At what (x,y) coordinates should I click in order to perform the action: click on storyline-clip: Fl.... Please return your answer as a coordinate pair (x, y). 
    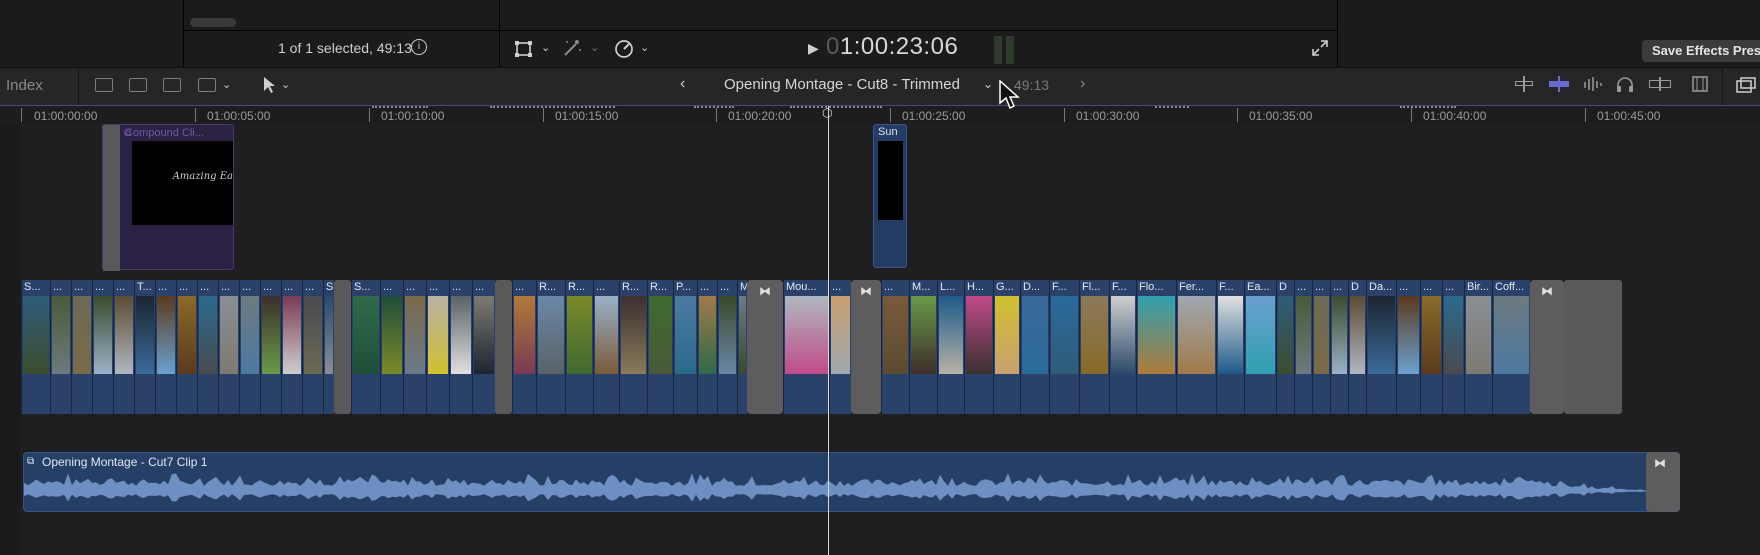
    Looking at the image, I should click on (1094, 347).